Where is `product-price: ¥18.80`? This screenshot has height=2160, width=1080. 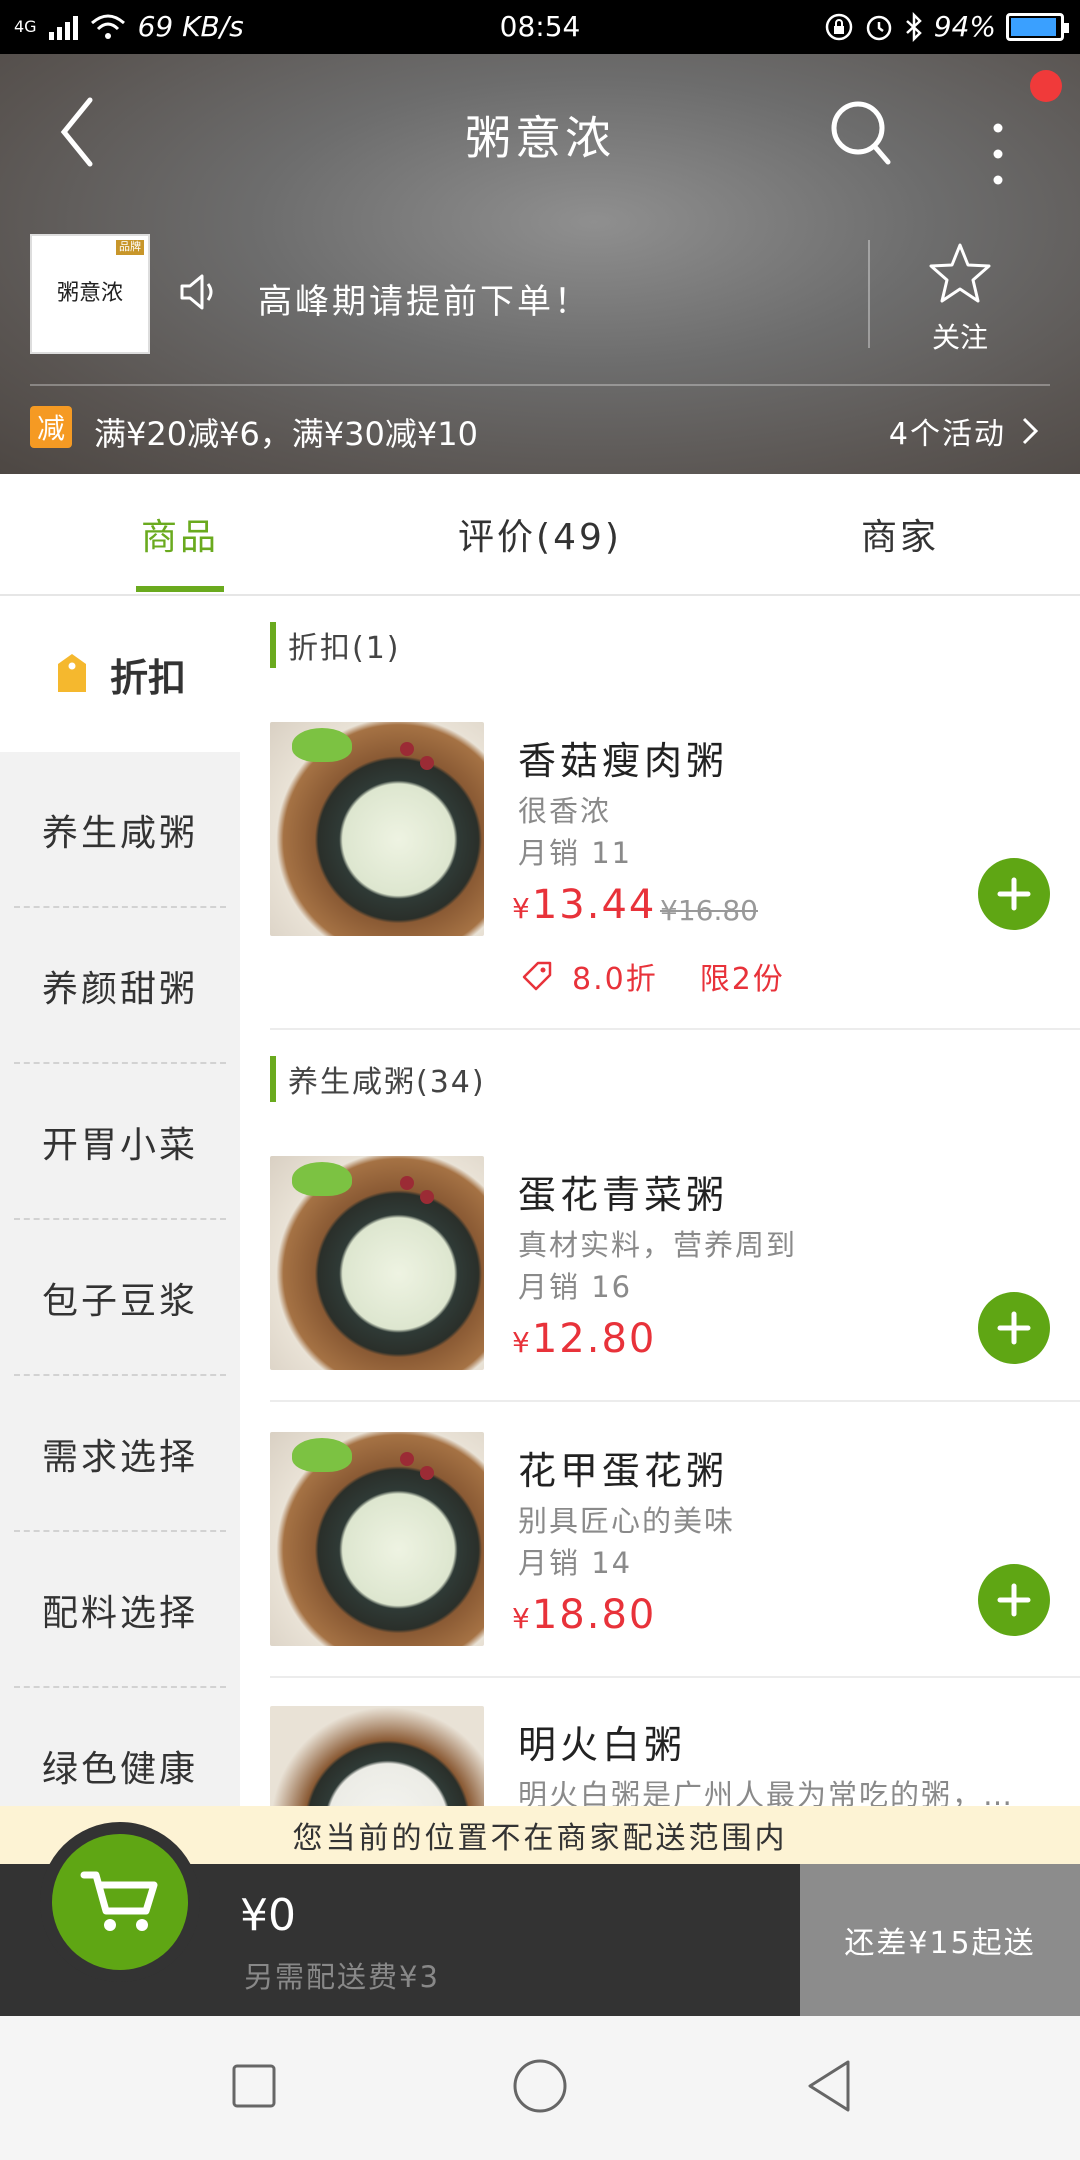 product-price: ¥18.80 is located at coordinates (584, 1615).